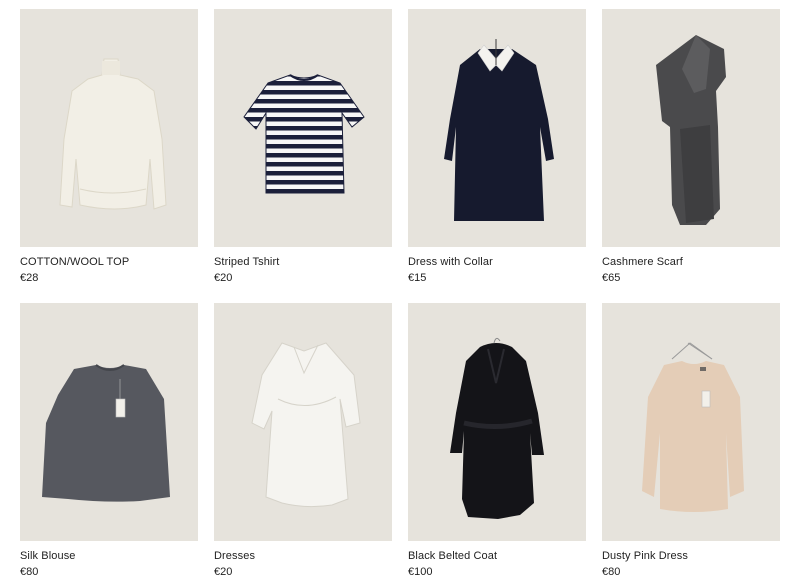  I want to click on product-name: Cashmere Scarf, so click(691, 262).